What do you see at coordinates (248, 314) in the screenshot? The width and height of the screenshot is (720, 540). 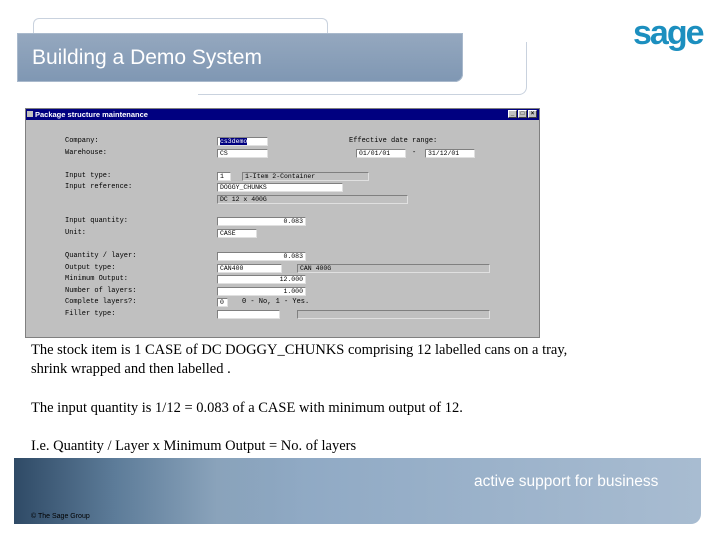 I see `filler-type-field` at bounding box center [248, 314].